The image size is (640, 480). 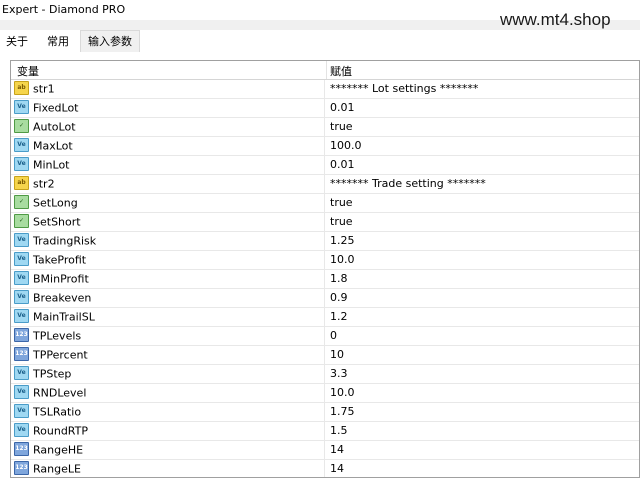 I want to click on parameter-name-cell: Ve TradingRisk, so click(x=169, y=241).